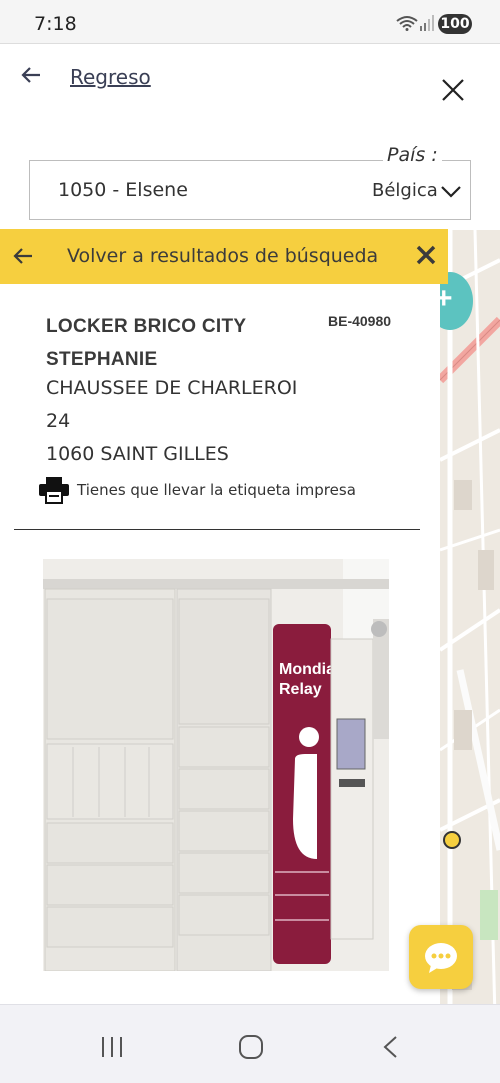 The width and height of the screenshot is (500, 1083). I want to click on home-icon, so click(251, 1047).